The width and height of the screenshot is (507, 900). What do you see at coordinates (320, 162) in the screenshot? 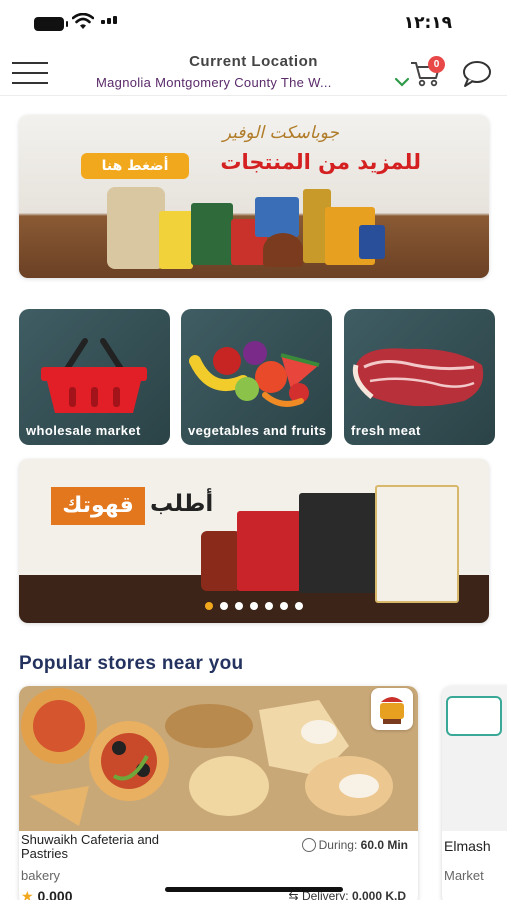
I see `banner-headline: للمزيد من المنتجات` at bounding box center [320, 162].